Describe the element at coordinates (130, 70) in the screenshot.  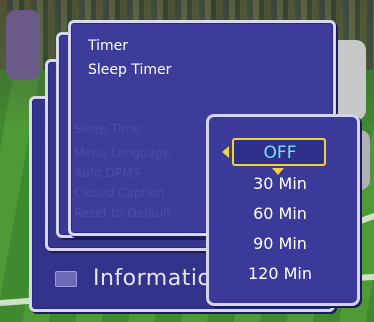
I see `menu-subtitle-sleep-timer: Sleep Timer` at that location.